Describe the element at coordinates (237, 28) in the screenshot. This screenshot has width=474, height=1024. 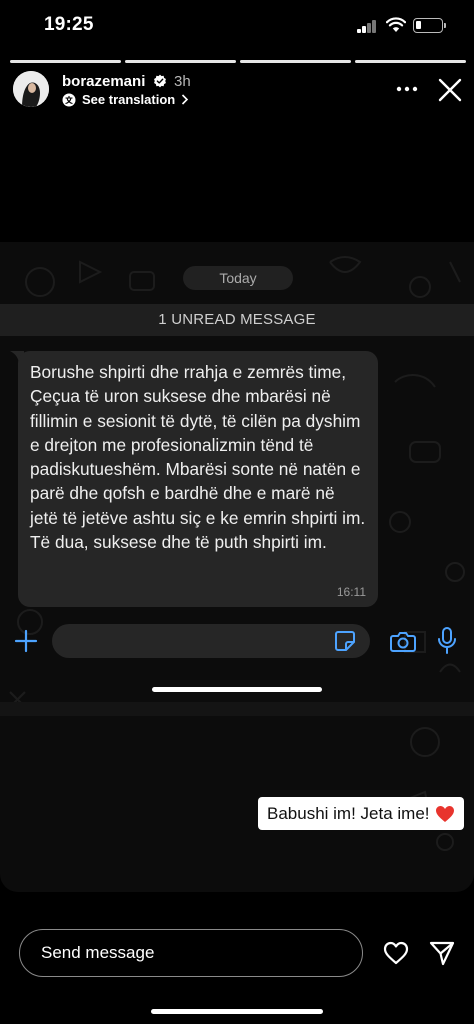
I see `status-bar: 19:25` at that location.